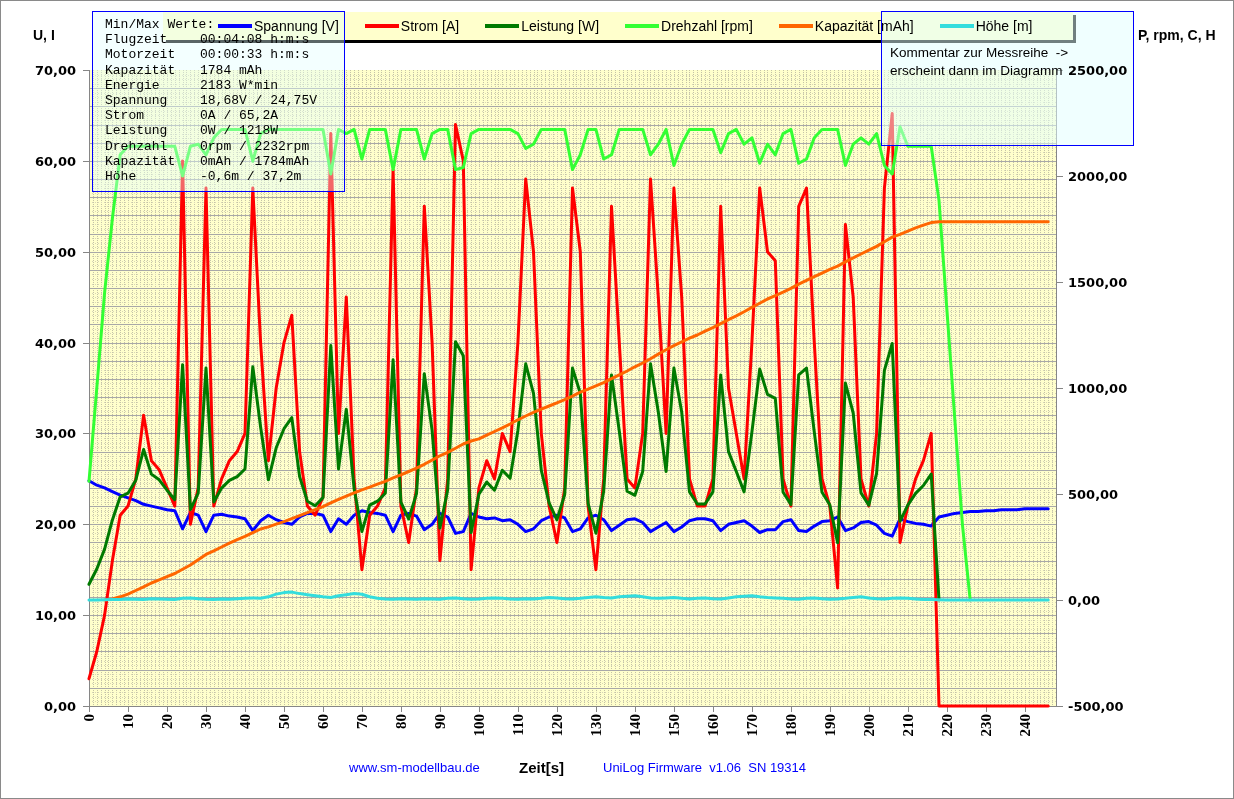 The width and height of the screenshot is (1234, 799). What do you see at coordinates (1098, 282) in the screenshot?
I see `y-tick-label: 1500,00` at bounding box center [1098, 282].